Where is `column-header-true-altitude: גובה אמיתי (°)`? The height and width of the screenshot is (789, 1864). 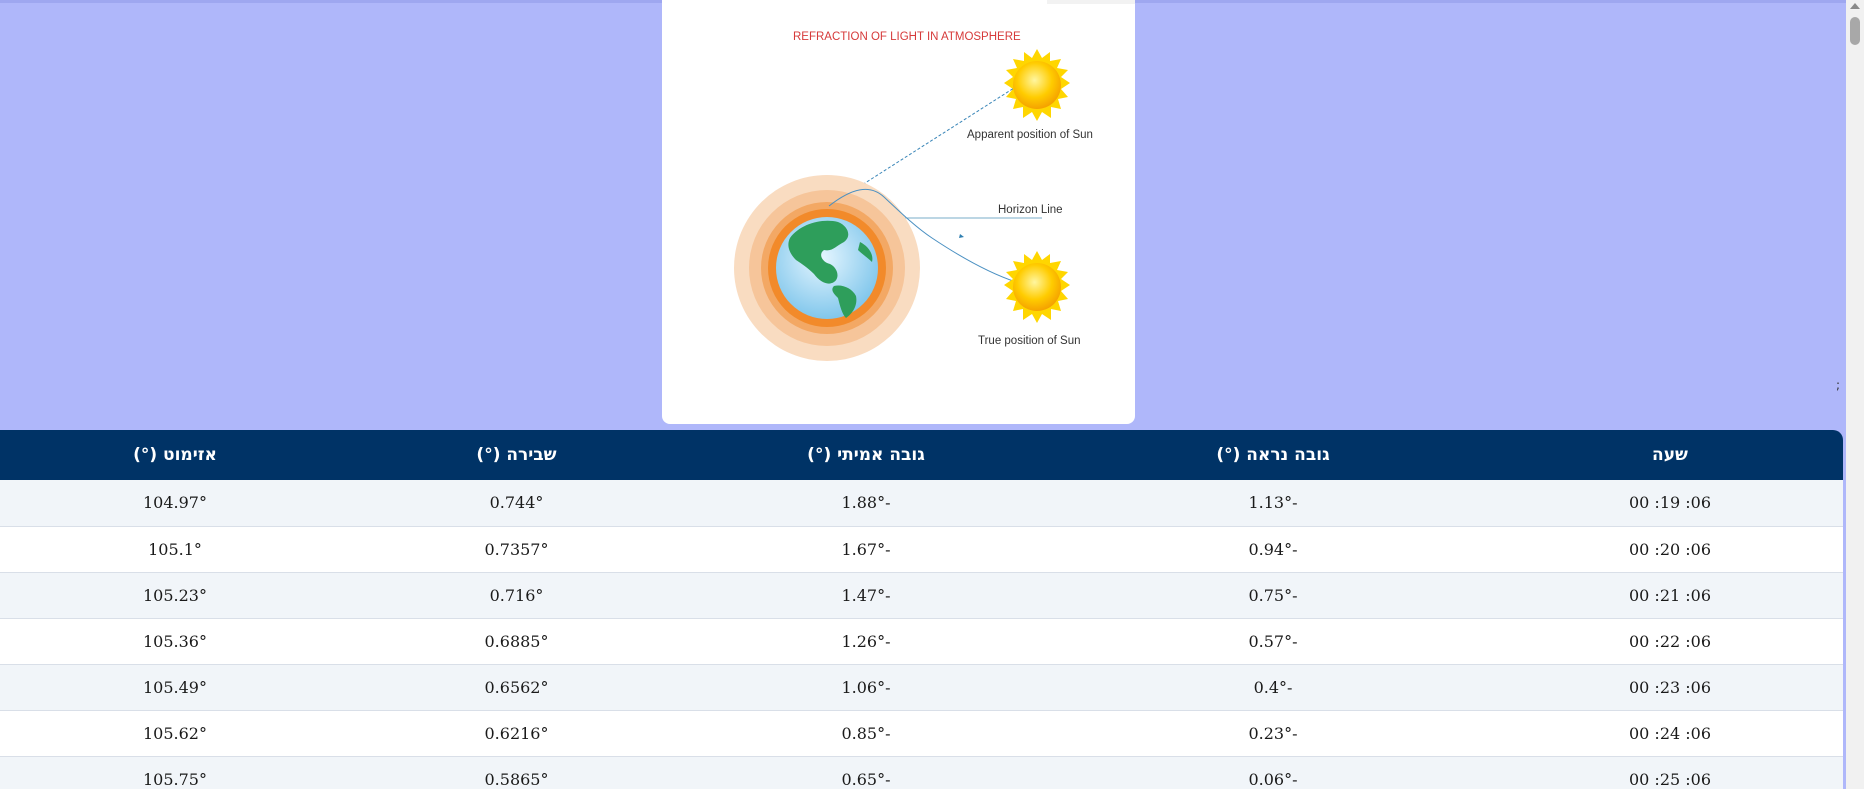 column-header-true-altitude: גובה אמיתי (°) is located at coordinates (866, 455).